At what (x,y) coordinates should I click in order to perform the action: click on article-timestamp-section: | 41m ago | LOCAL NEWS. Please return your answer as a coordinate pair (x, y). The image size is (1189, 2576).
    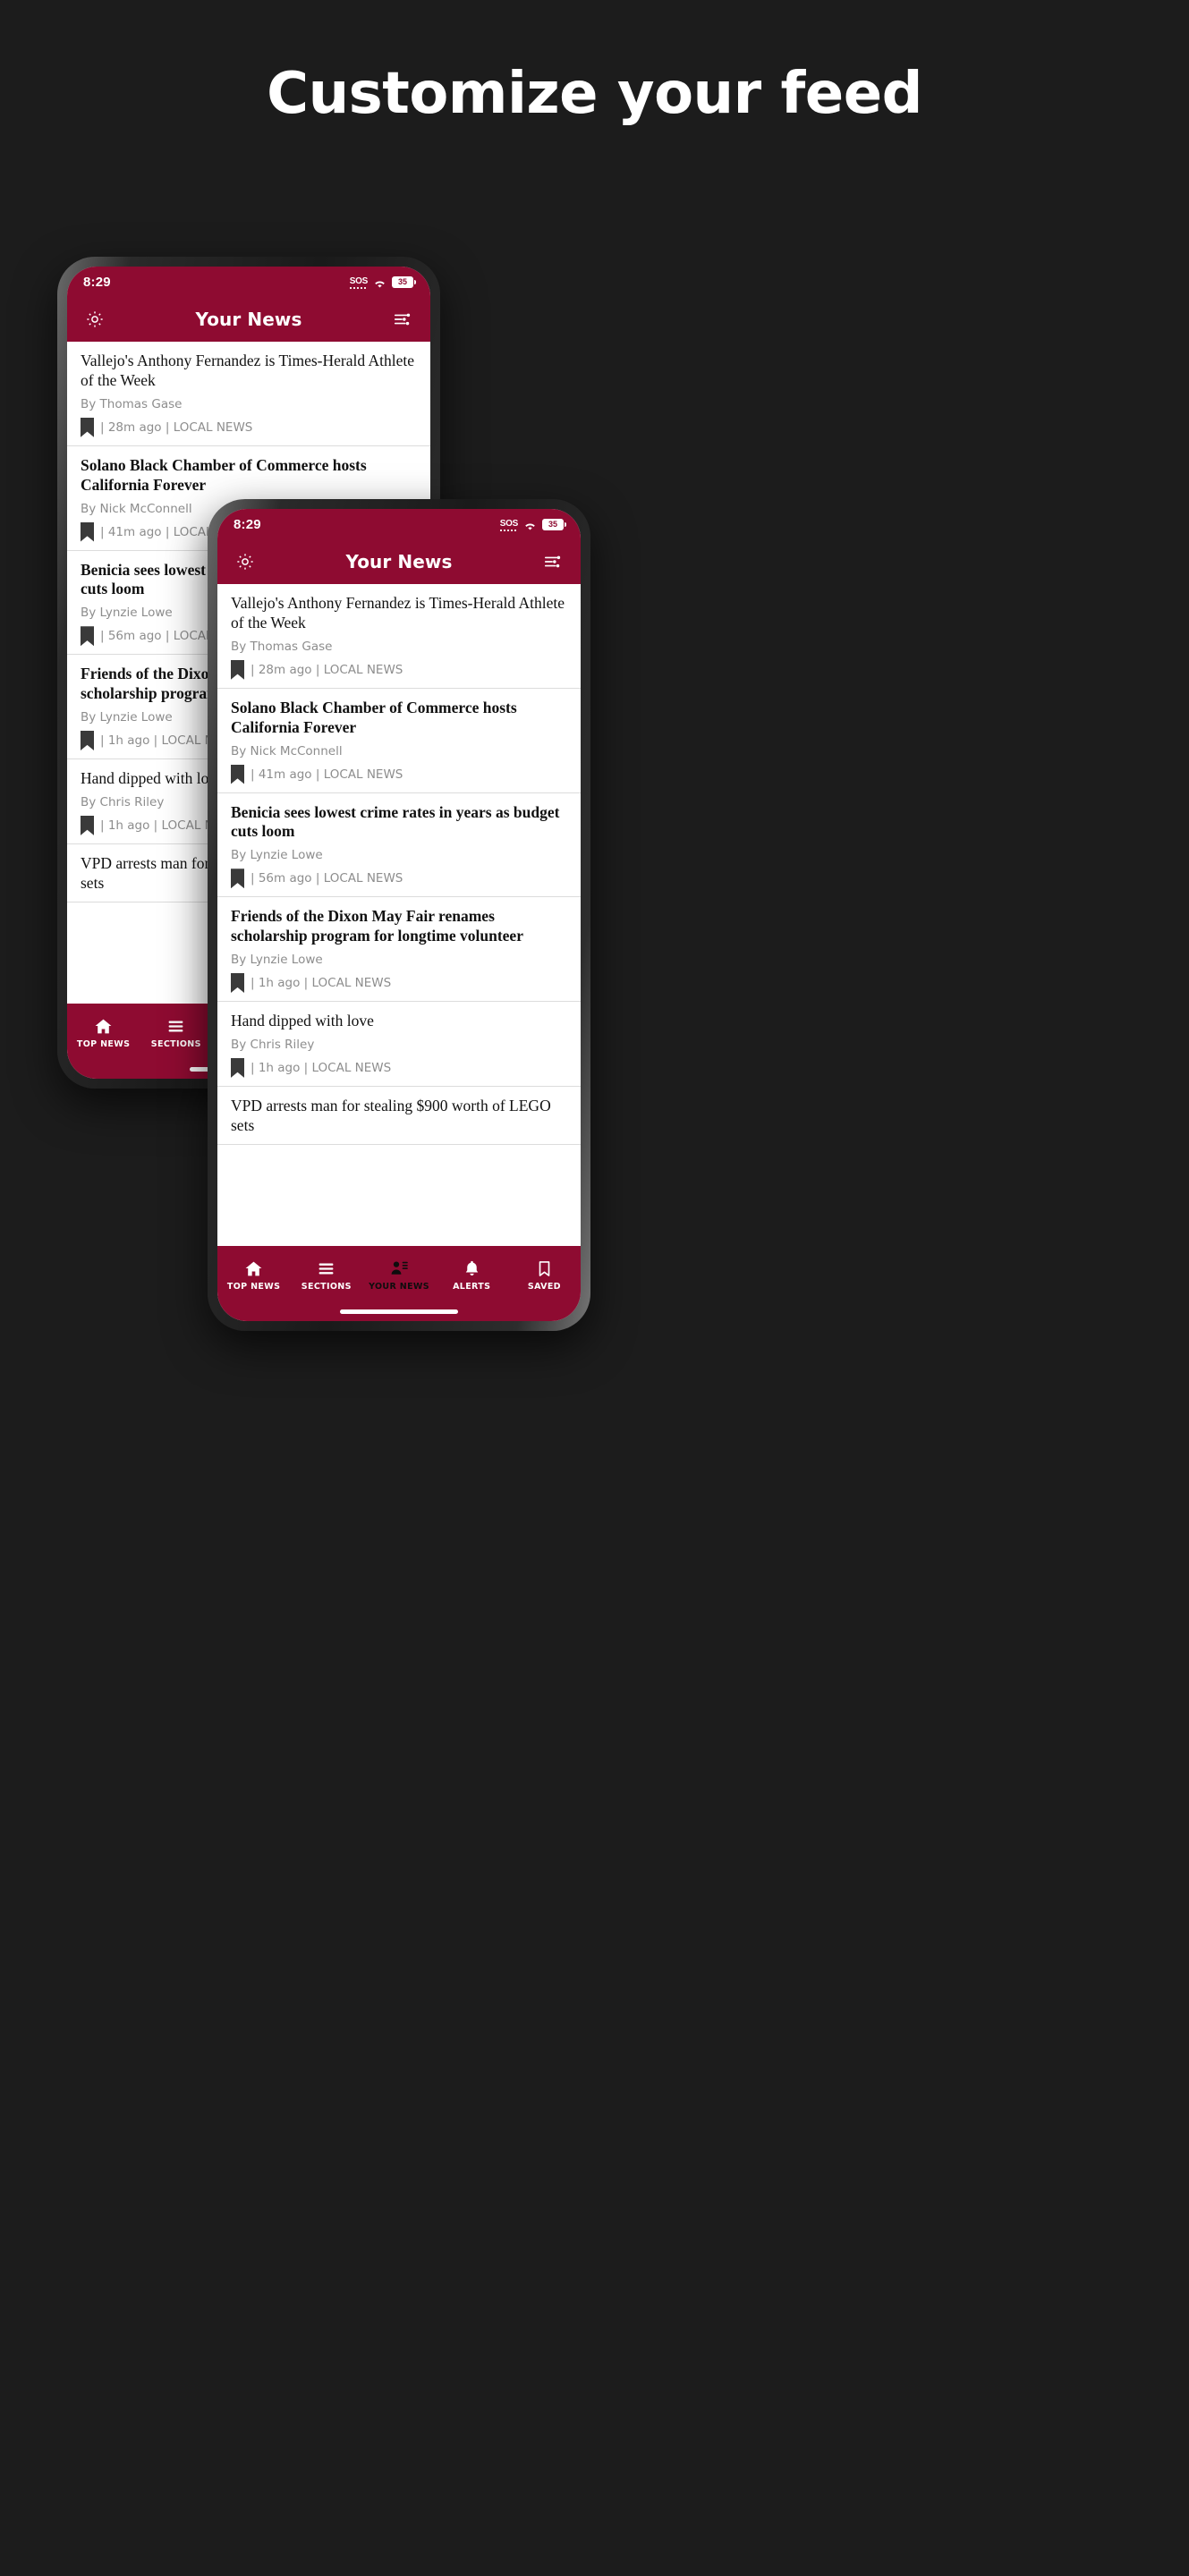
    Looking at the image, I should click on (327, 774).